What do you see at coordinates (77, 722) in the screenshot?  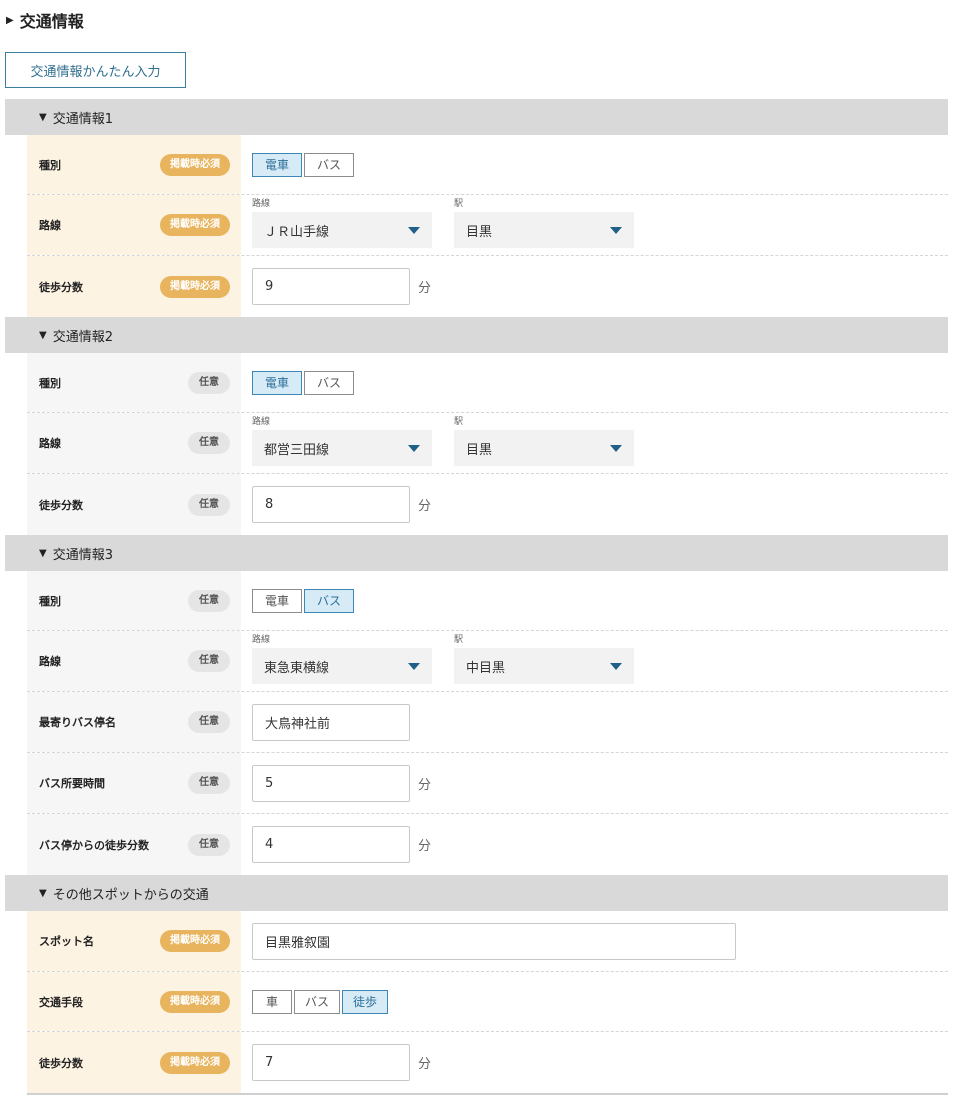 I see `field-label: 最寄りバス停名` at bounding box center [77, 722].